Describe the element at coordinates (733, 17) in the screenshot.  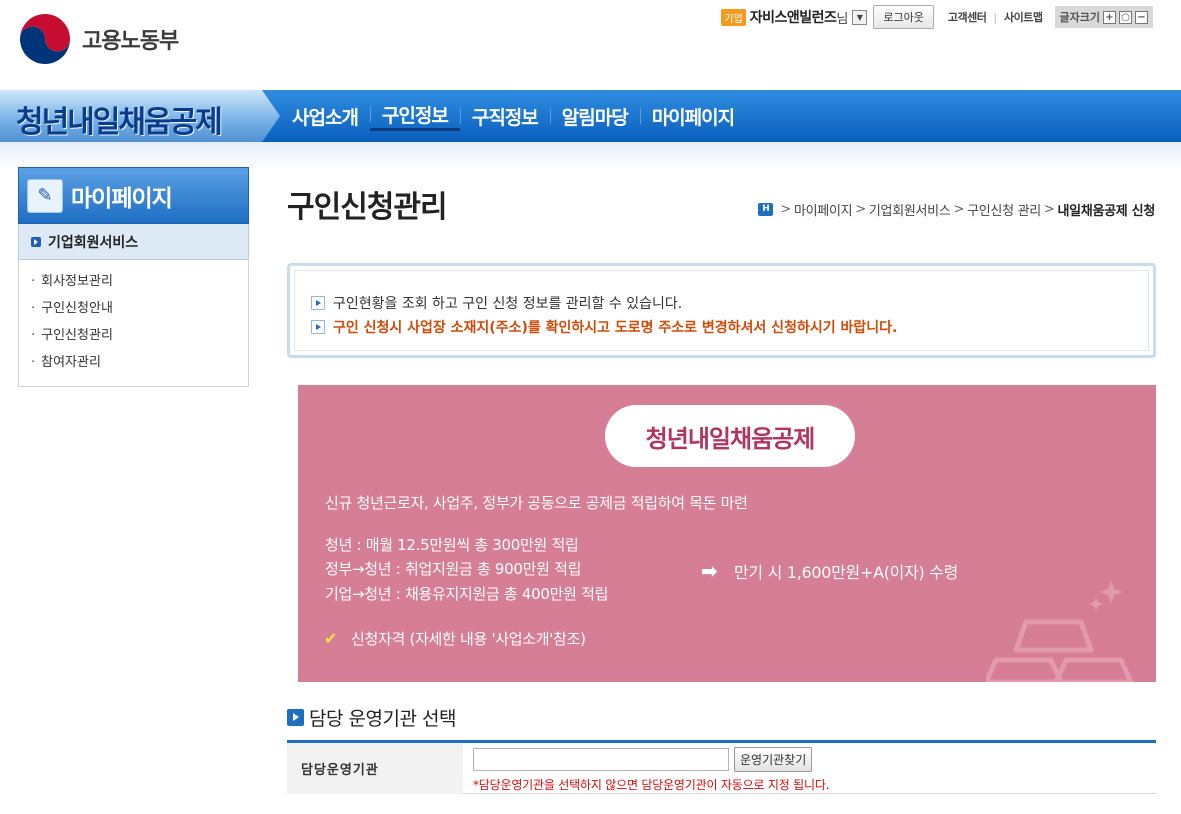
I see `user-type-badge: 기업` at that location.